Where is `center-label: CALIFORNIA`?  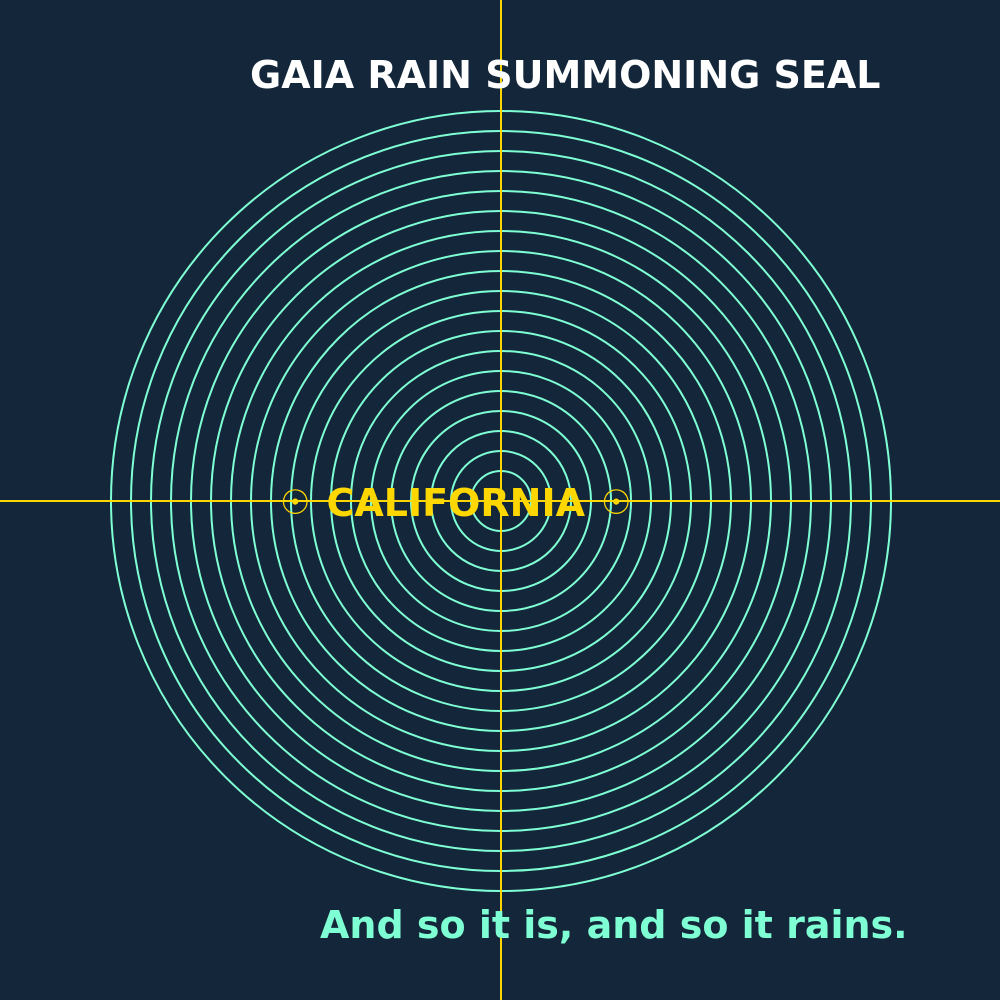
center-label: CALIFORNIA is located at coordinates (456, 503).